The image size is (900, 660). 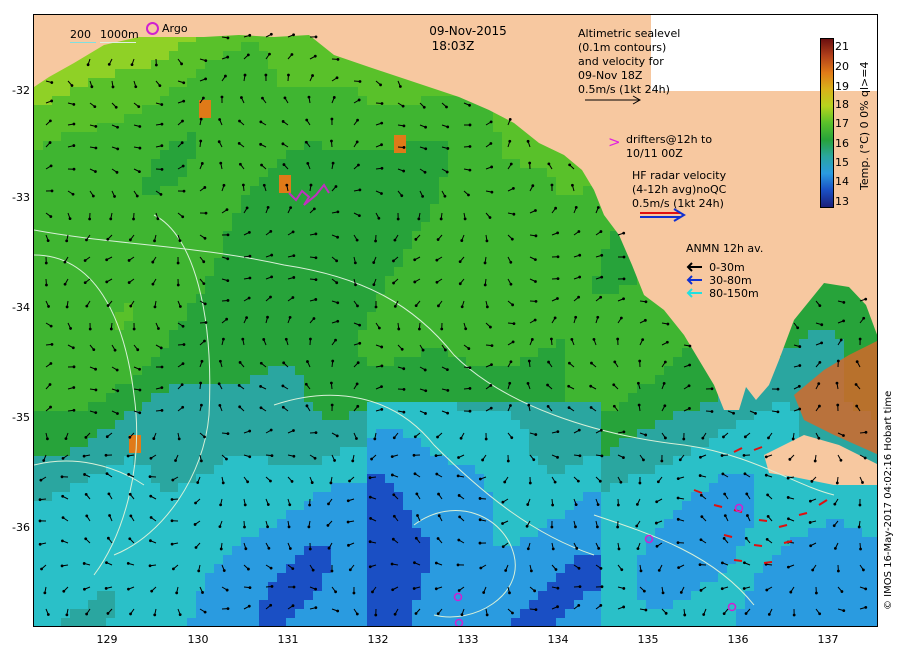 What do you see at coordinates (288, 639) in the screenshot?
I see `lon-label: 131` at bounding box center [288, 639].